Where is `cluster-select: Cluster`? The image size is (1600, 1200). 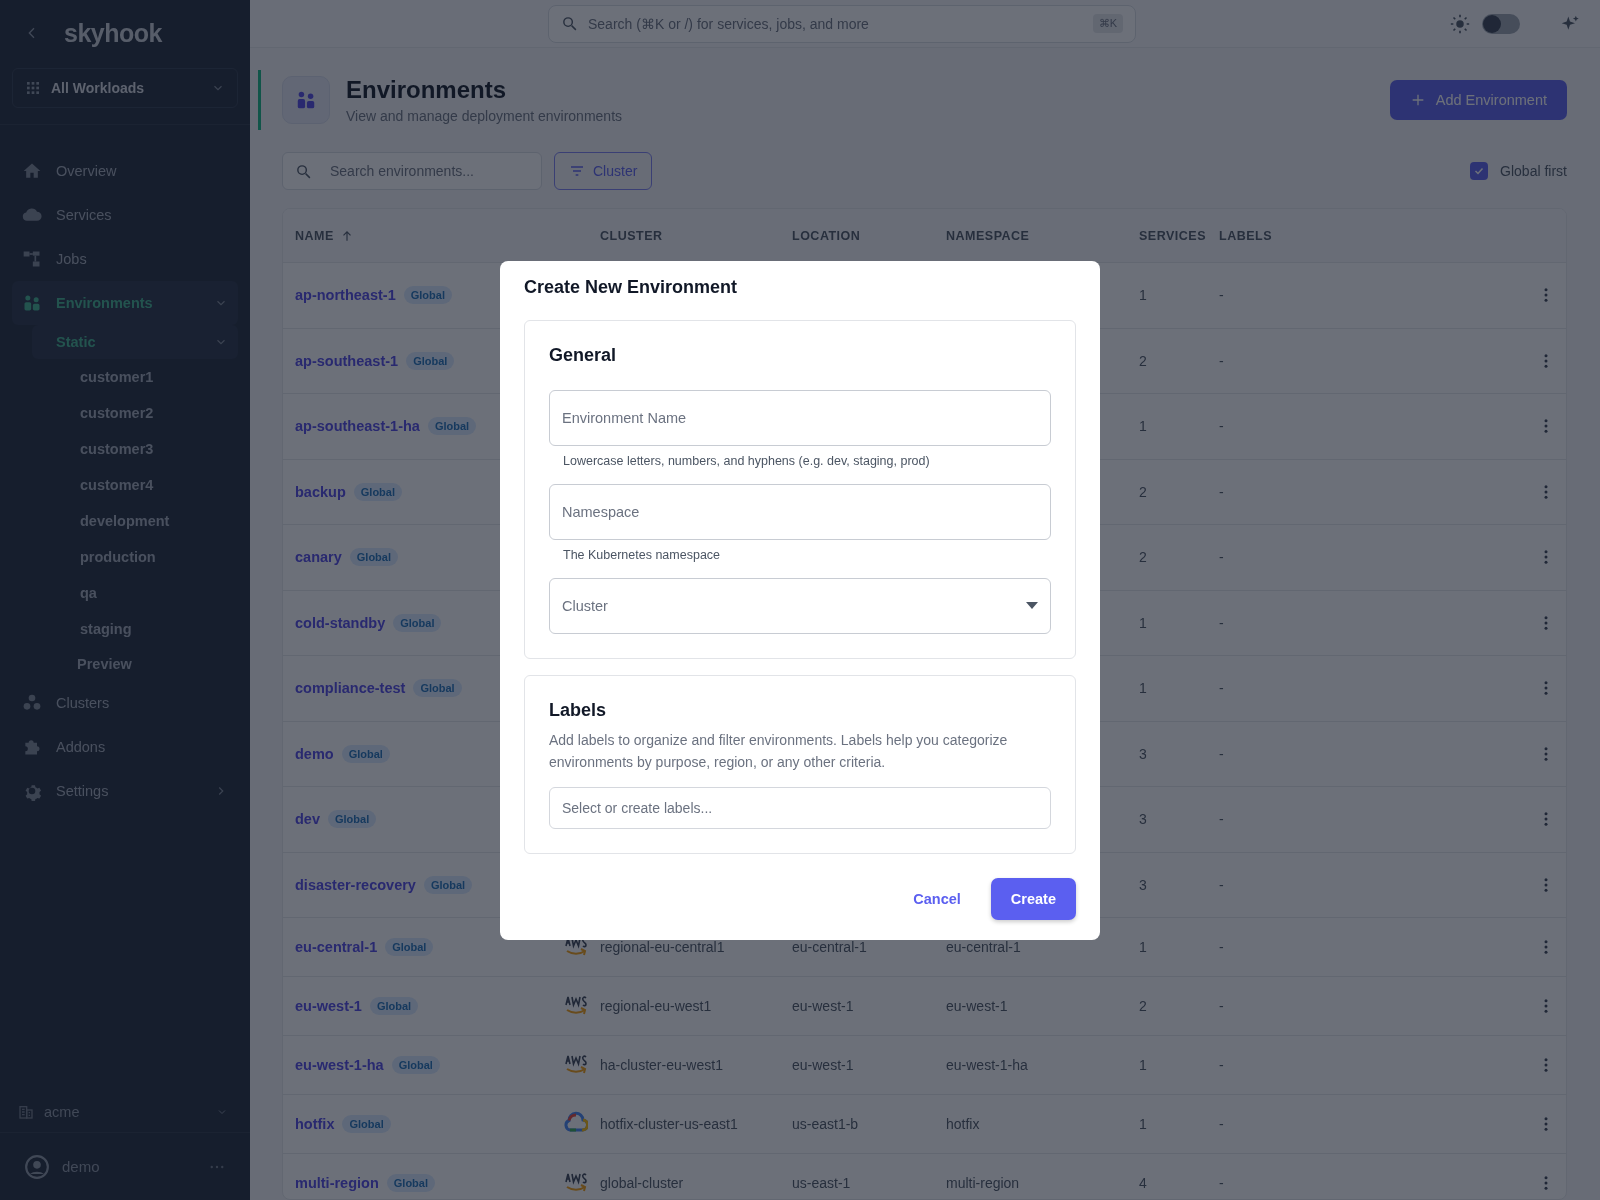 cluster-select: Cluster is located at coordinates (800, 605).